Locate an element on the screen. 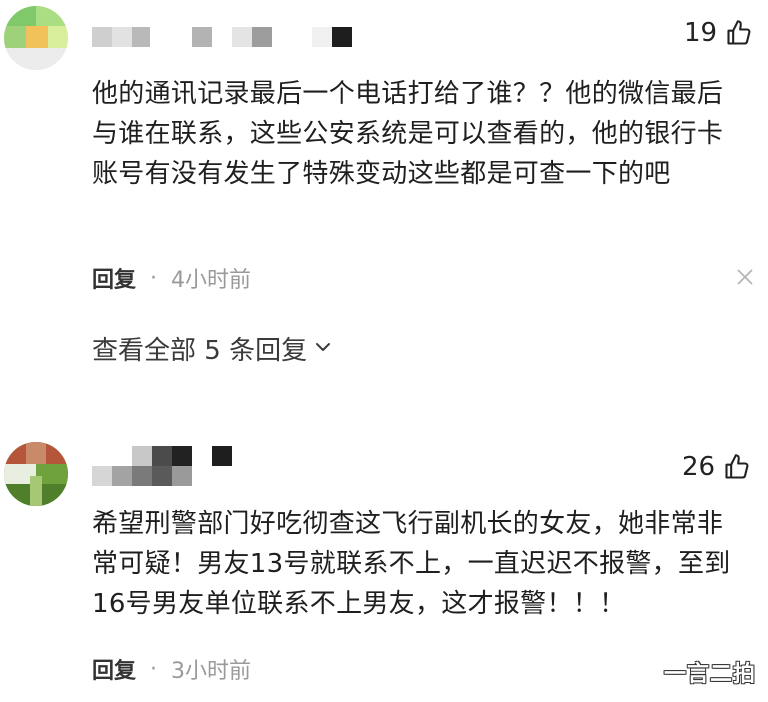 The image size is (768, 702). like-count: 26 is located at coordinates (699, 467).